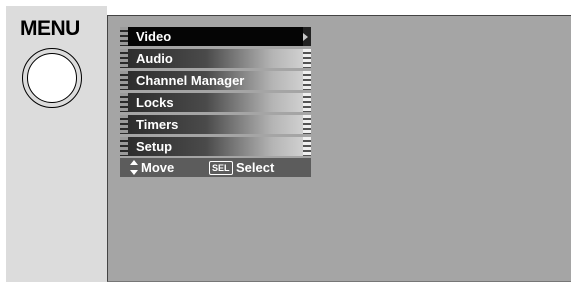  Describe the element at coordinates (215, 124) in the screenshot. I see `menu-item-timers: Timers` at that location.